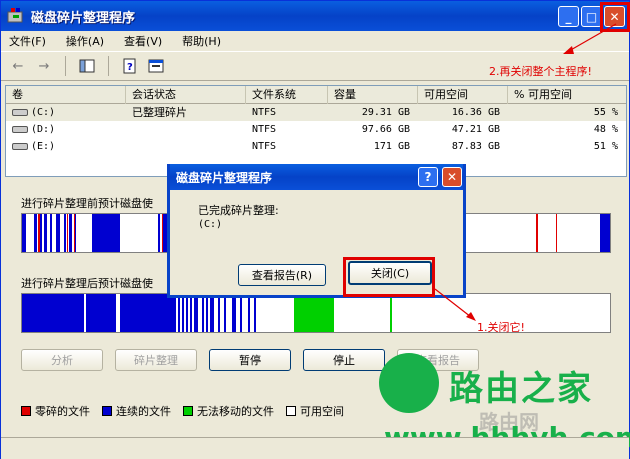  What do you see at coordinates (18, 66) in the screenshot?
I see `back-arrow-icon: ←` at bounding box center [18, 66].